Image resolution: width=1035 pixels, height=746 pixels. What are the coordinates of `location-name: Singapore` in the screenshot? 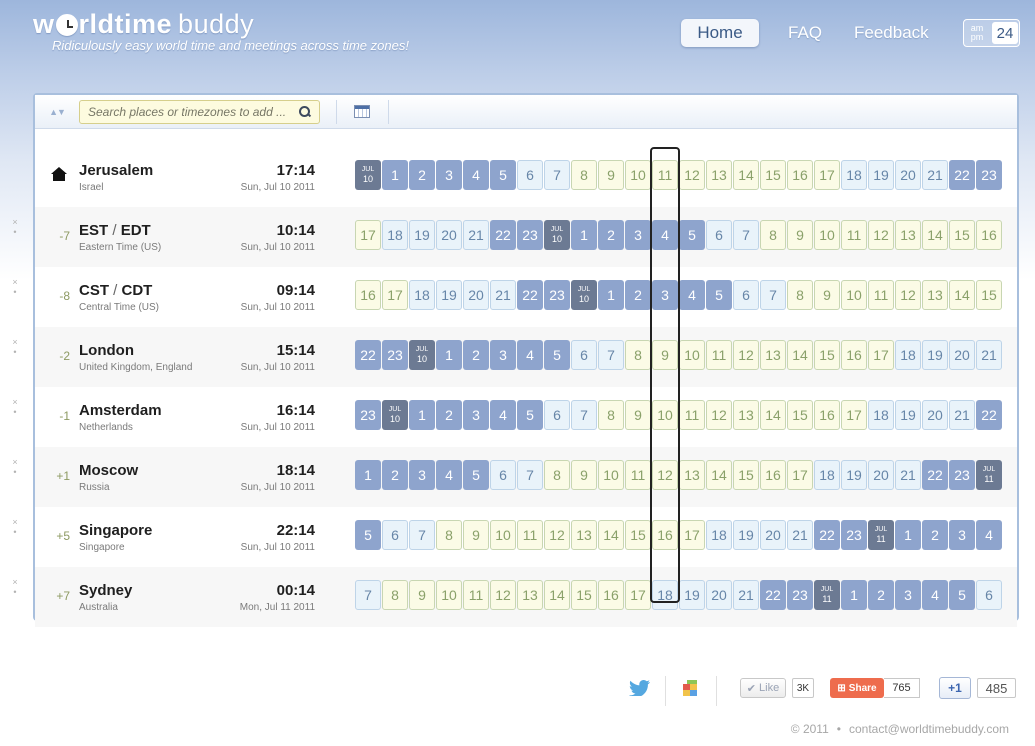 It's located at (115, 530).